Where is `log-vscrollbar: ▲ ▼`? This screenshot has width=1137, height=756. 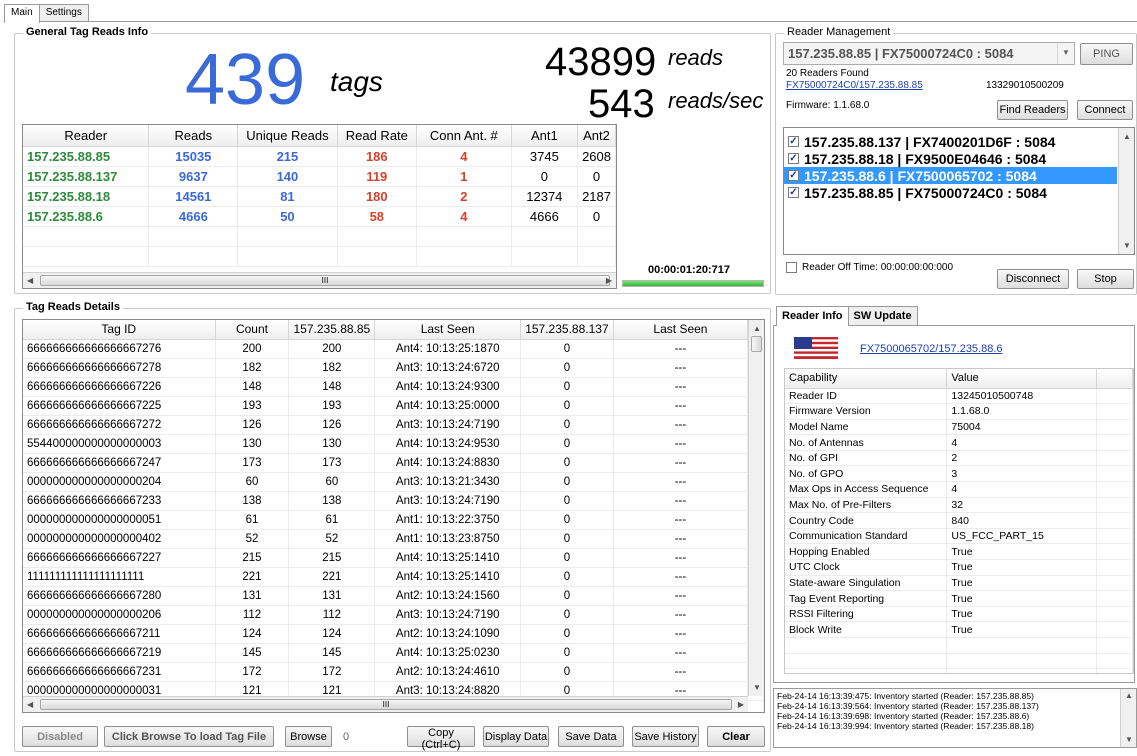
log-vscrollbar: ▲ ▼ is located at coordinates (1128, 718).